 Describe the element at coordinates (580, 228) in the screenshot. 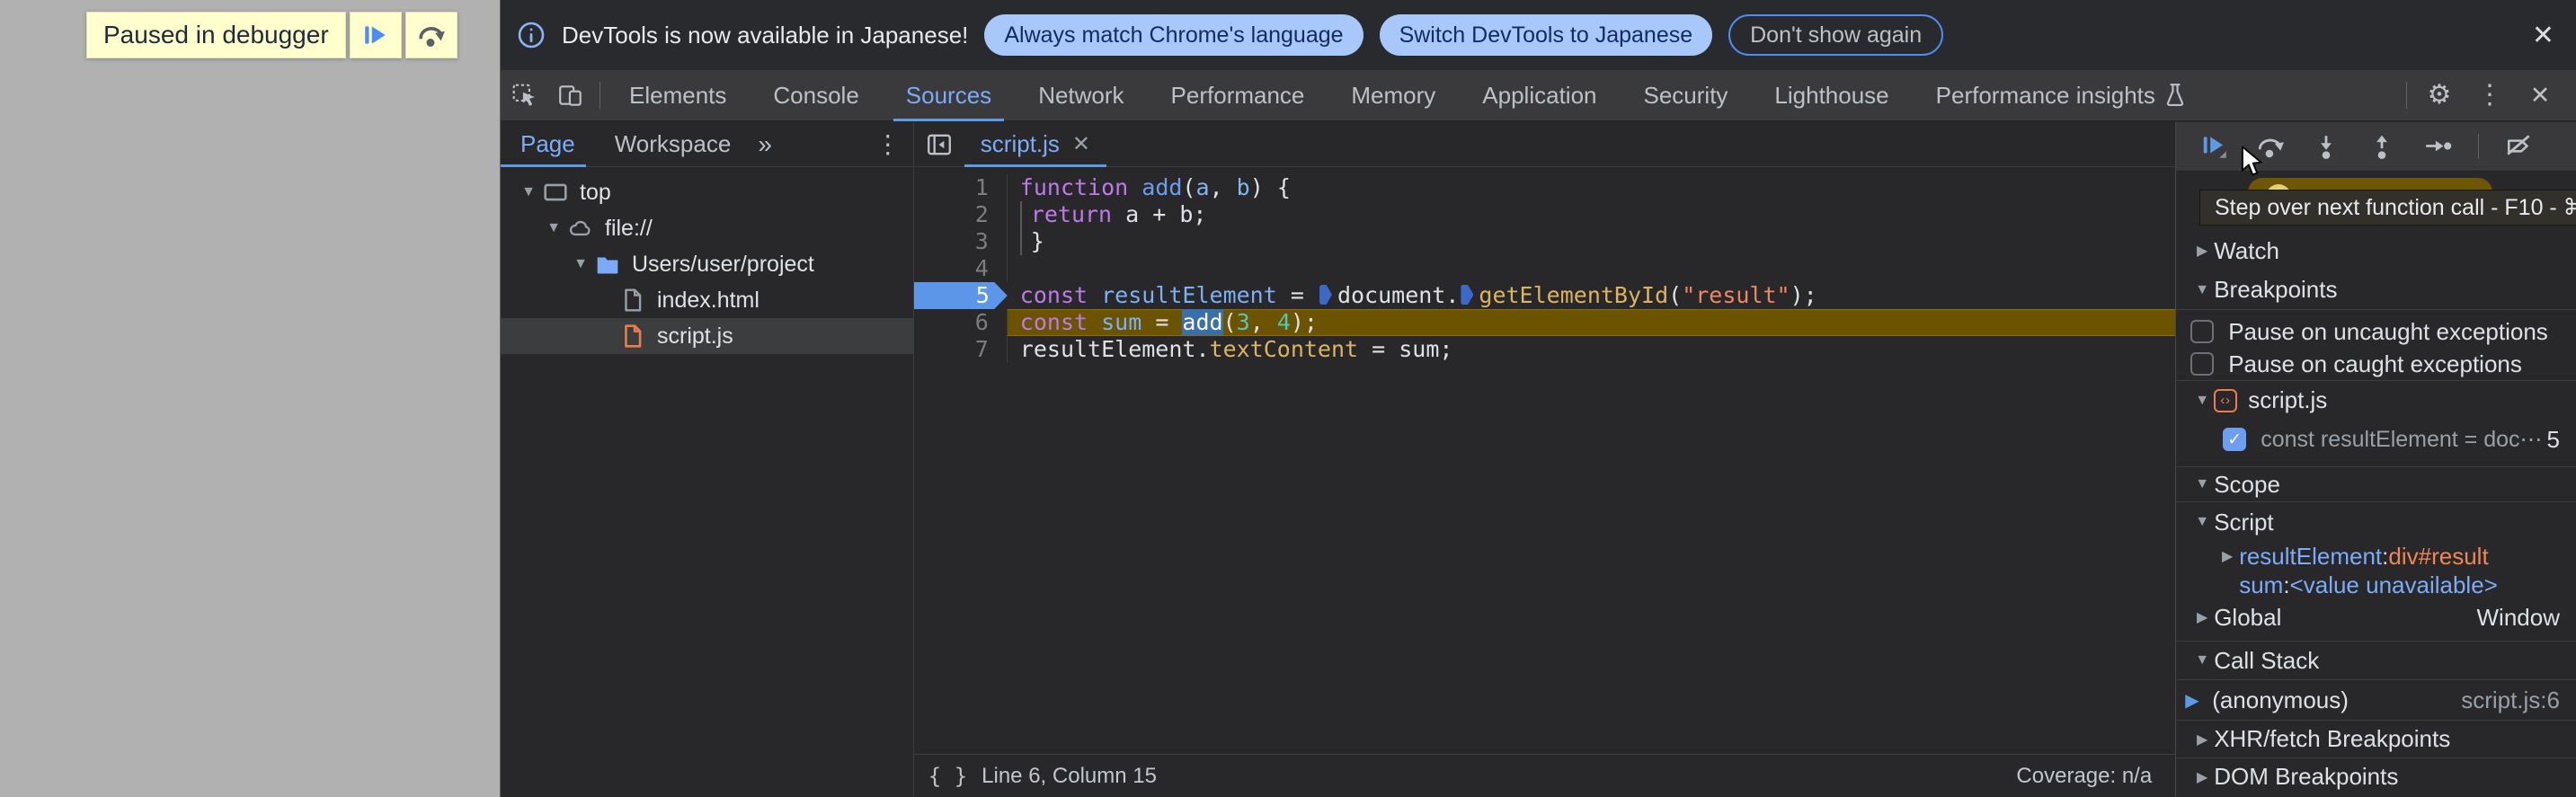

I see `cloud-icon` at that location.